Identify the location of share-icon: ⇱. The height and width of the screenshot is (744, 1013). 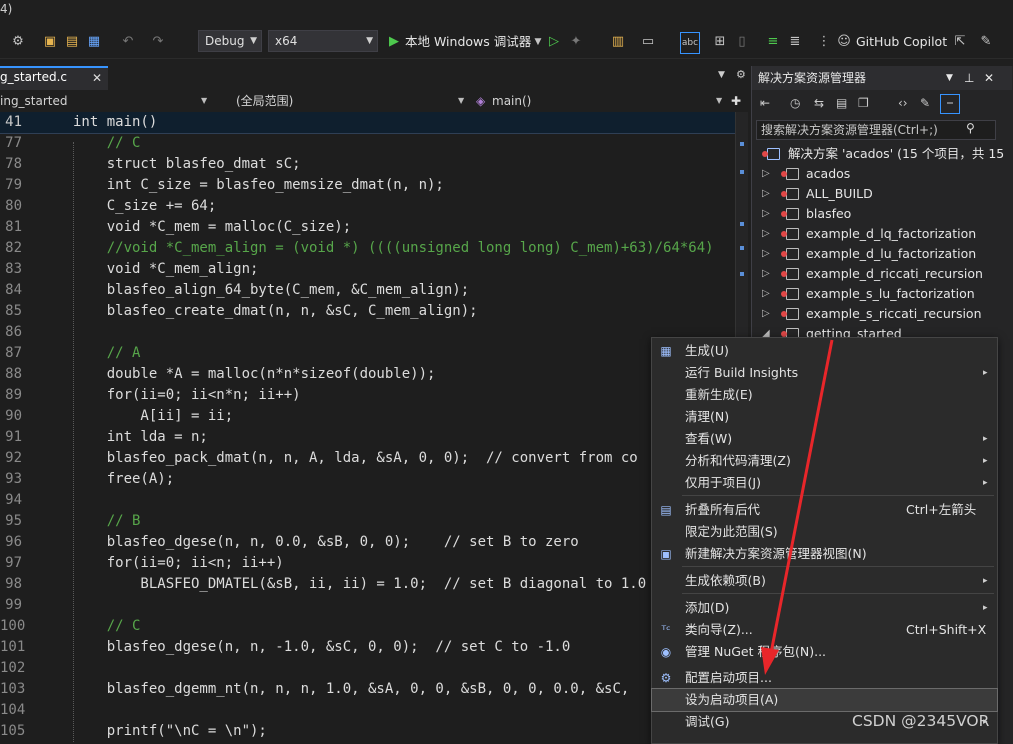
(960, 42).